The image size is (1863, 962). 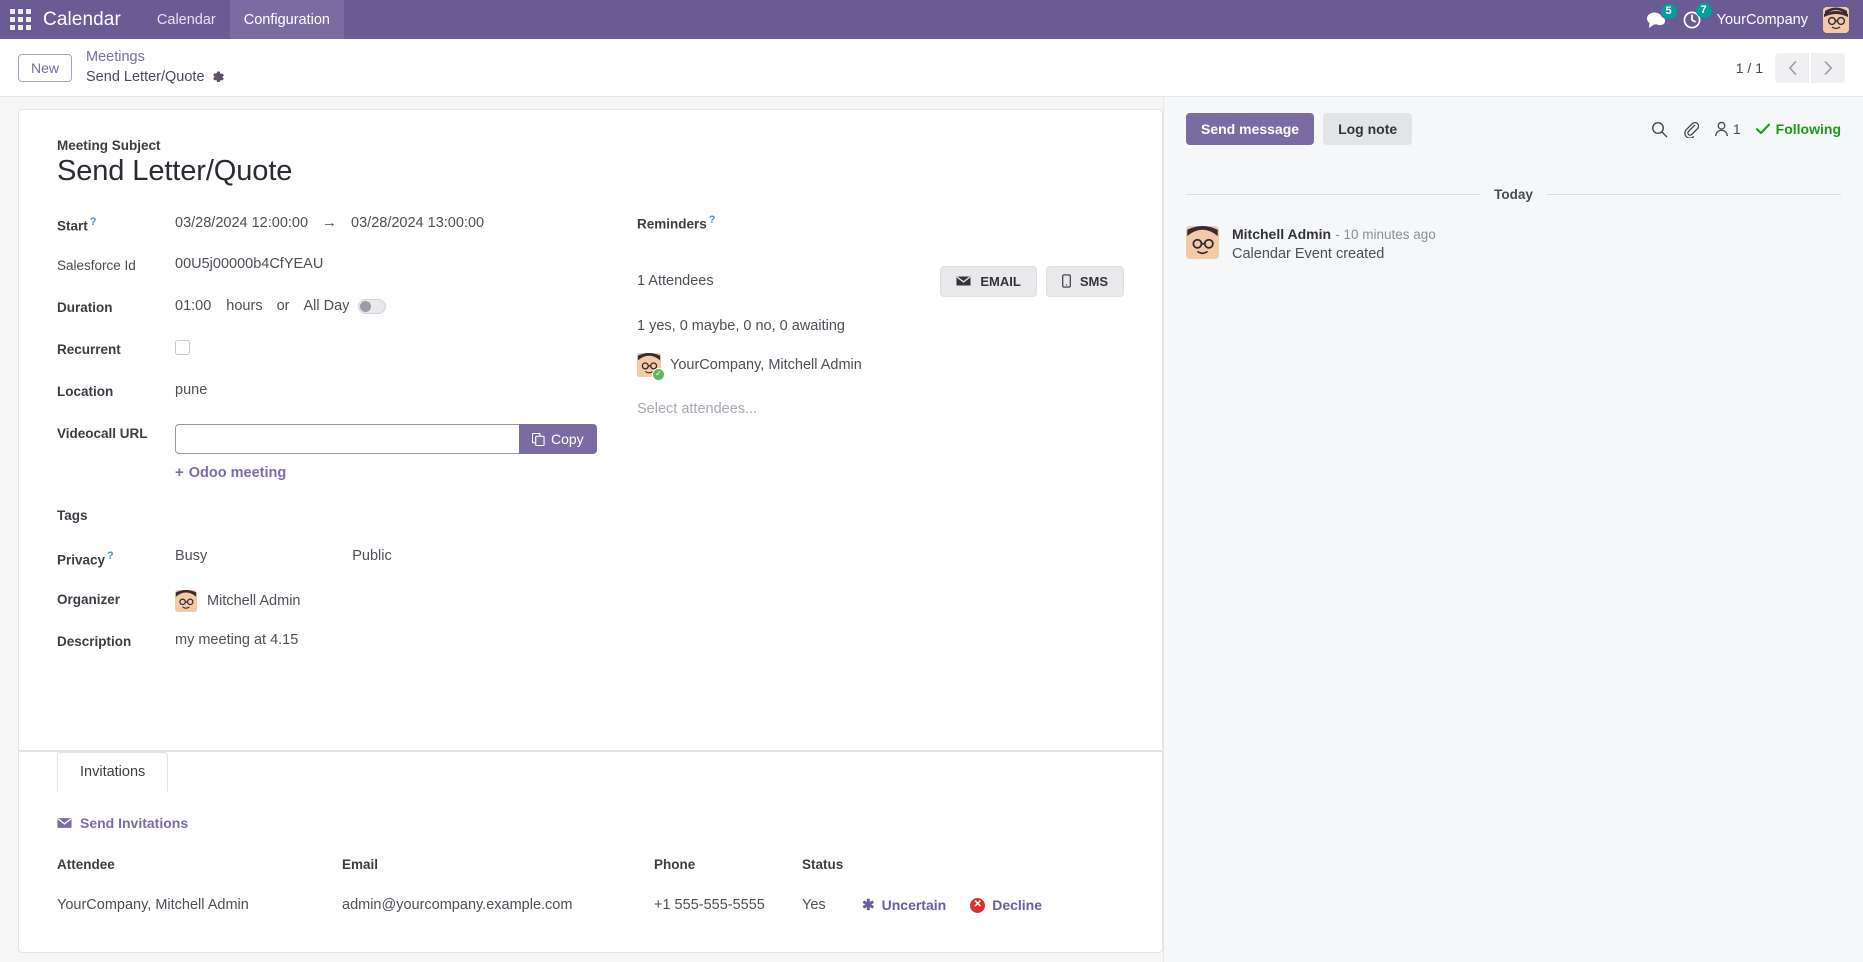 I want to click on send-message-button: Send message, so click(x=1250, y=129).